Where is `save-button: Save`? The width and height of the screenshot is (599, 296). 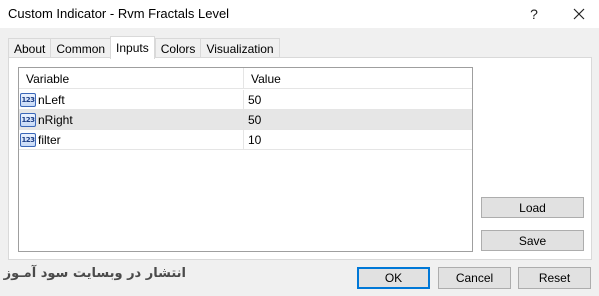
save-button: Save is located at coordinates (532, 240).